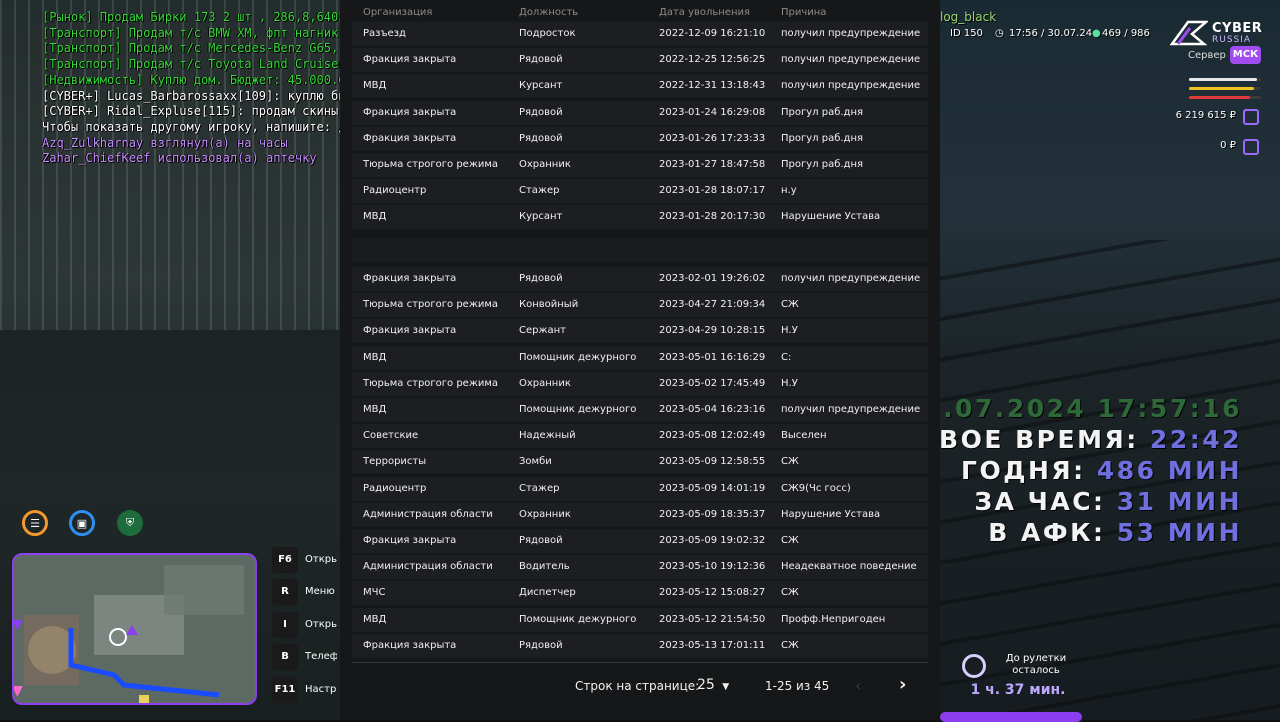 This screenshot has height=722, width=1280. What do you see at coordinates (712, 462) in the screenshot?
I see `cell-date: 2023-05-09 12:58:55` at bounding box center [712, 462].